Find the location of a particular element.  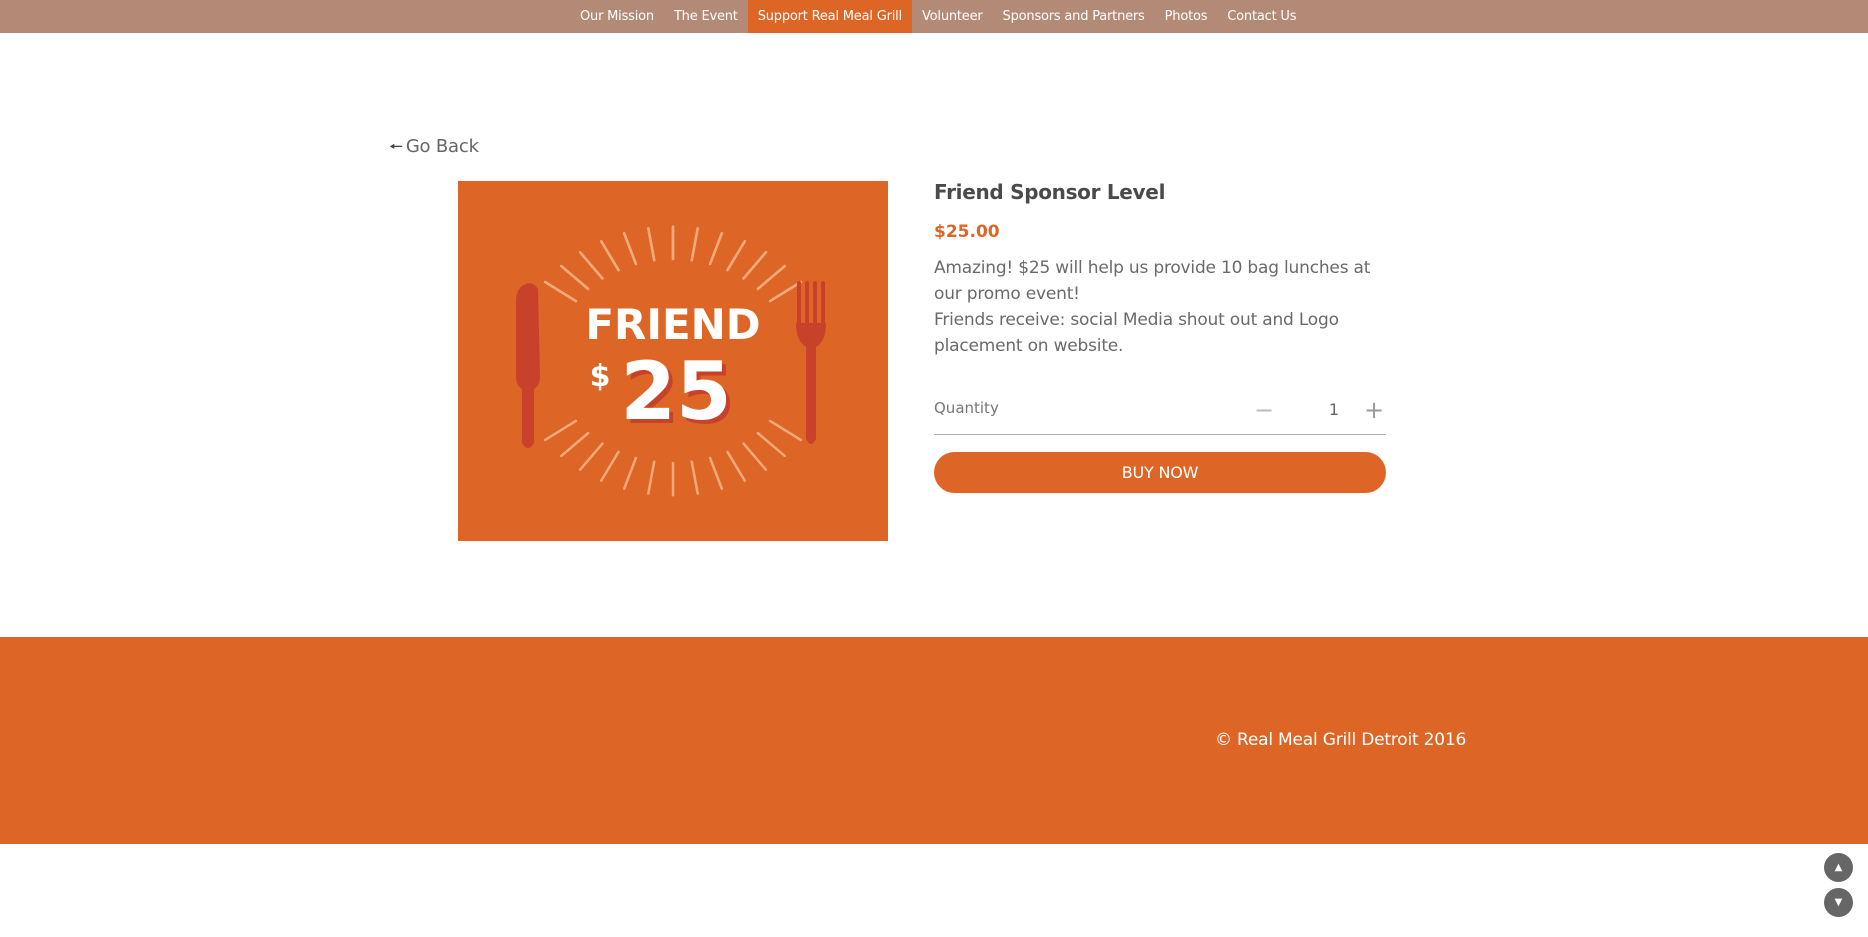

go-back-link: 🠔 Go Back is located at coordinates (434, 149).